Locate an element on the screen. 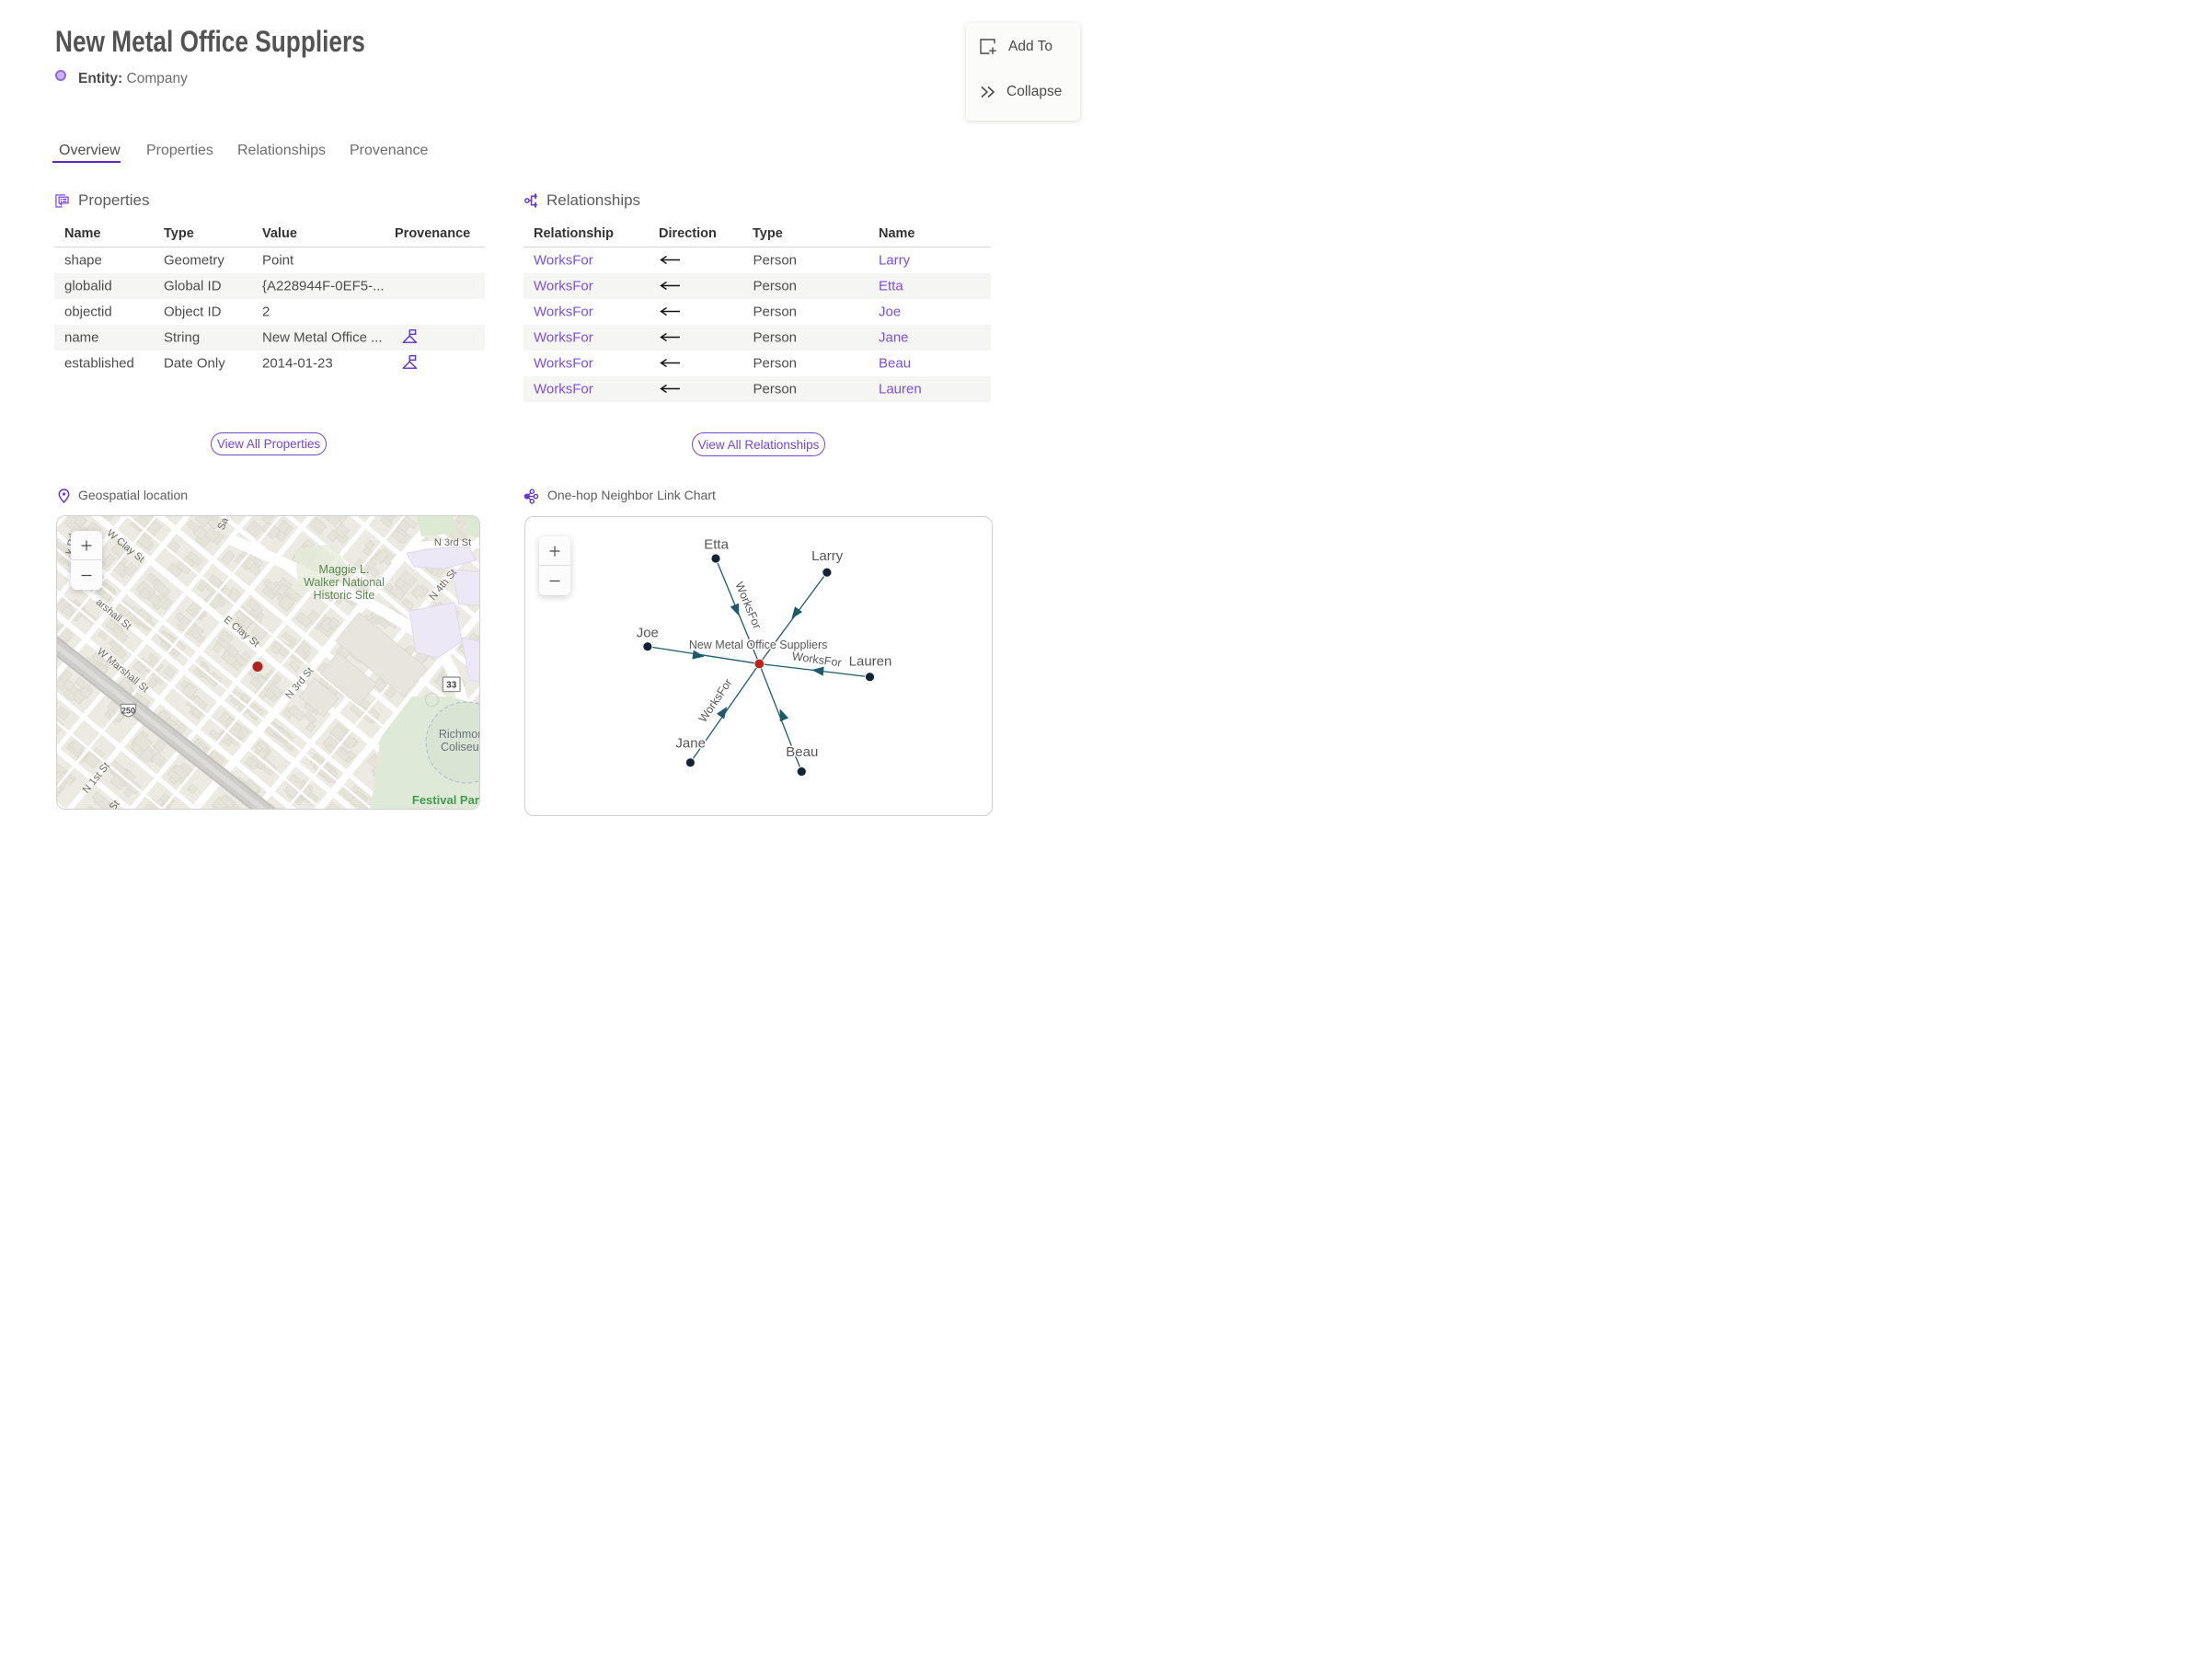 The image size is (2208, 1680). svg-text: 250 is located at coordinates (128, 711).